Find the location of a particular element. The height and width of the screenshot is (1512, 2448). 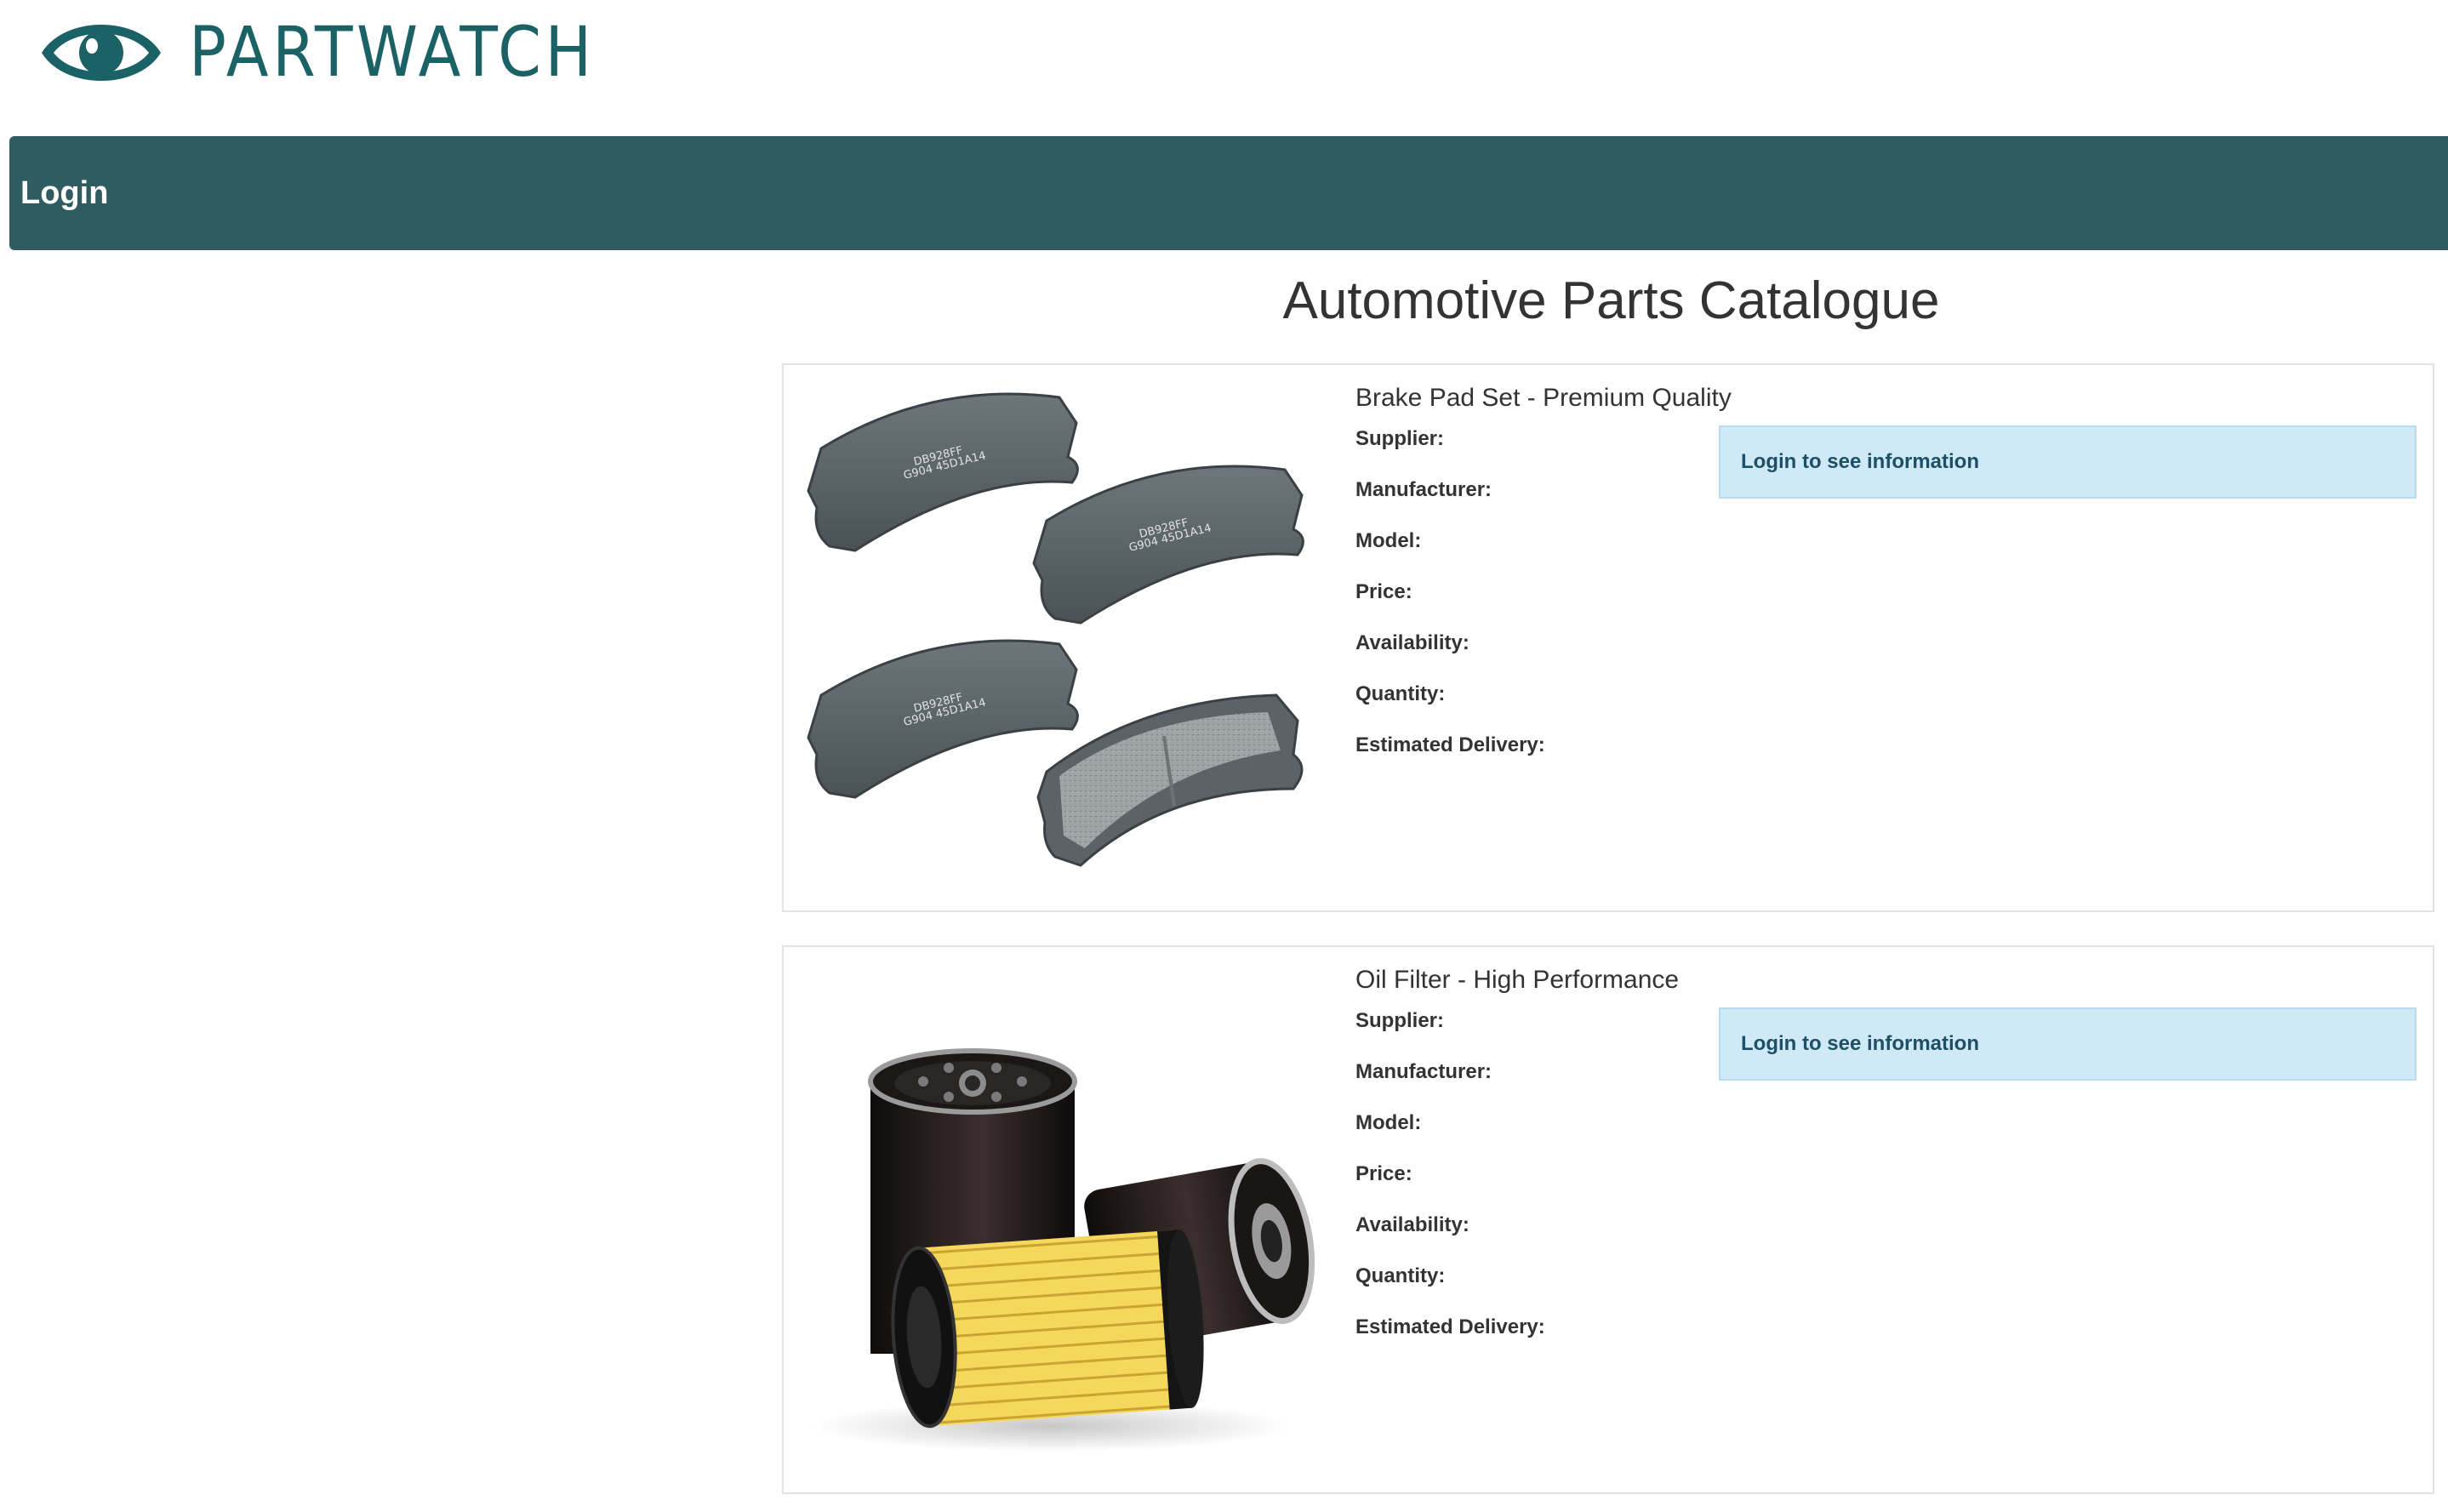

login-link: Login is located at coordinates (64, 193).